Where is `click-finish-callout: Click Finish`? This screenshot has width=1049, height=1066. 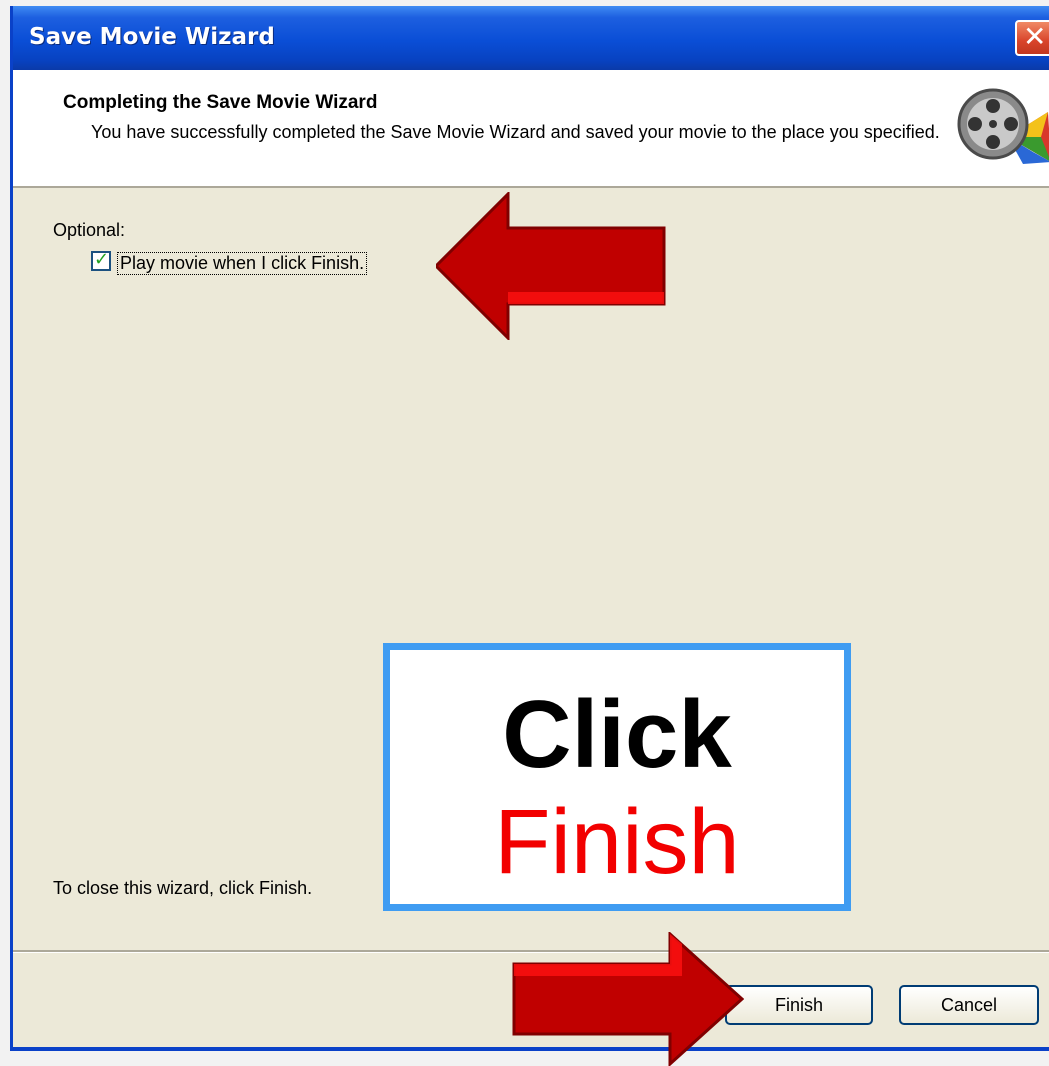
click-finish-callout: Click Finish is located at coordinates (617, 777).